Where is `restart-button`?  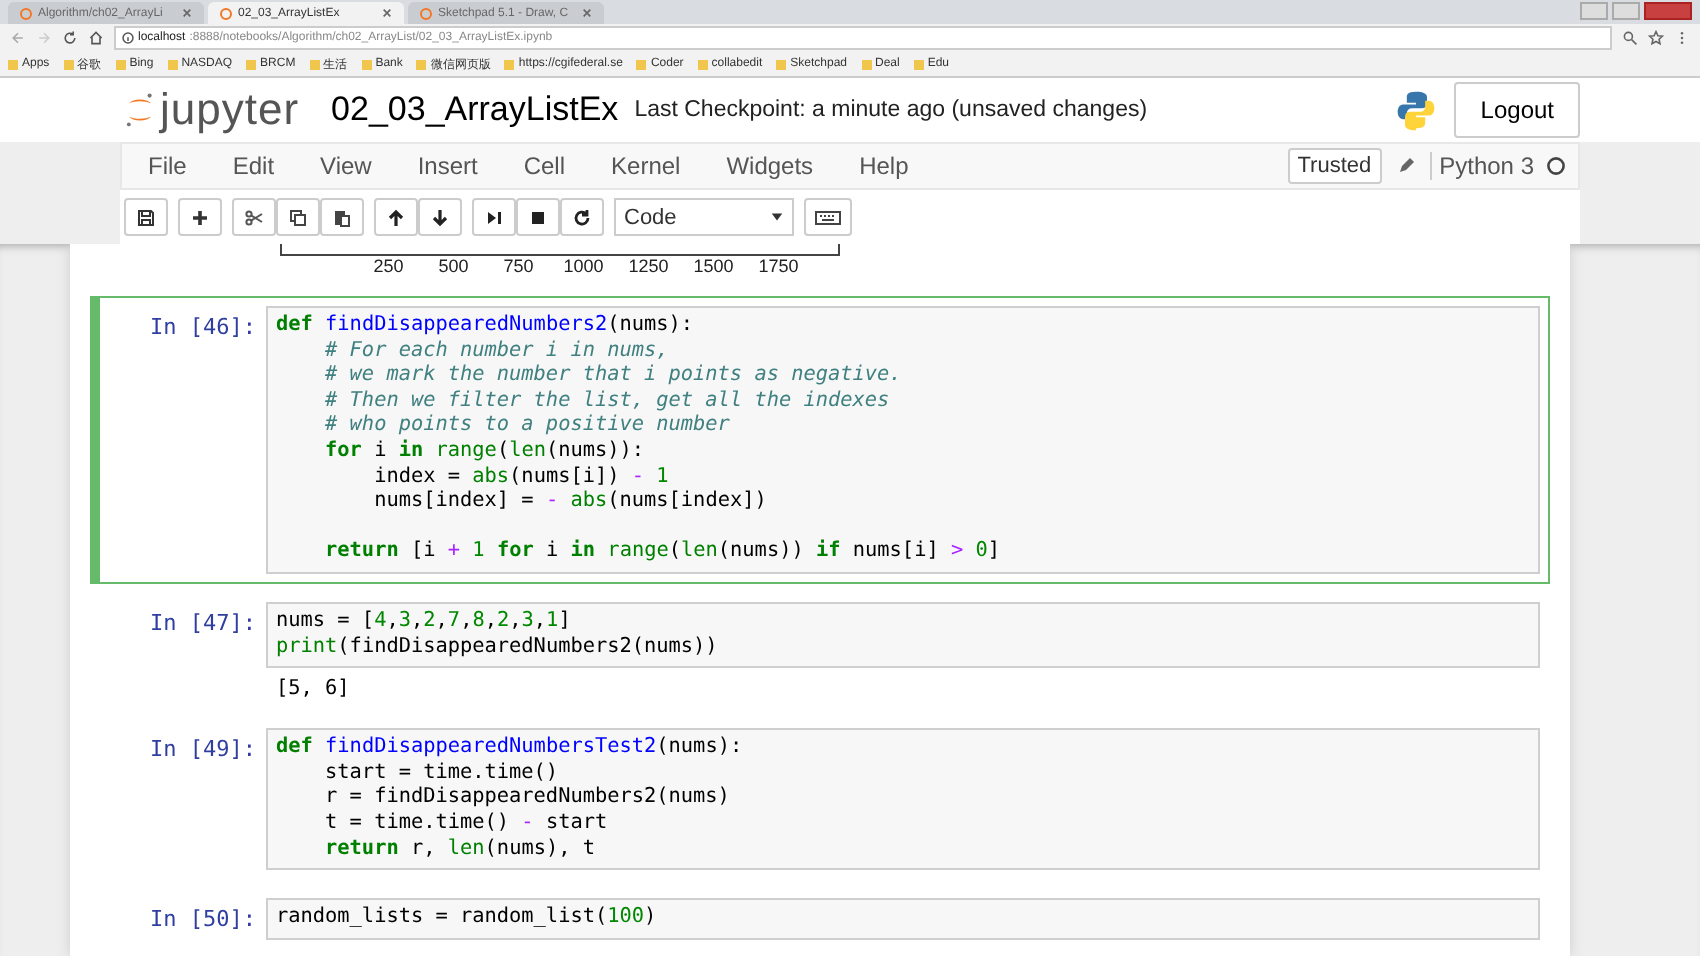 restart-button is located at coordinates (582, 217).